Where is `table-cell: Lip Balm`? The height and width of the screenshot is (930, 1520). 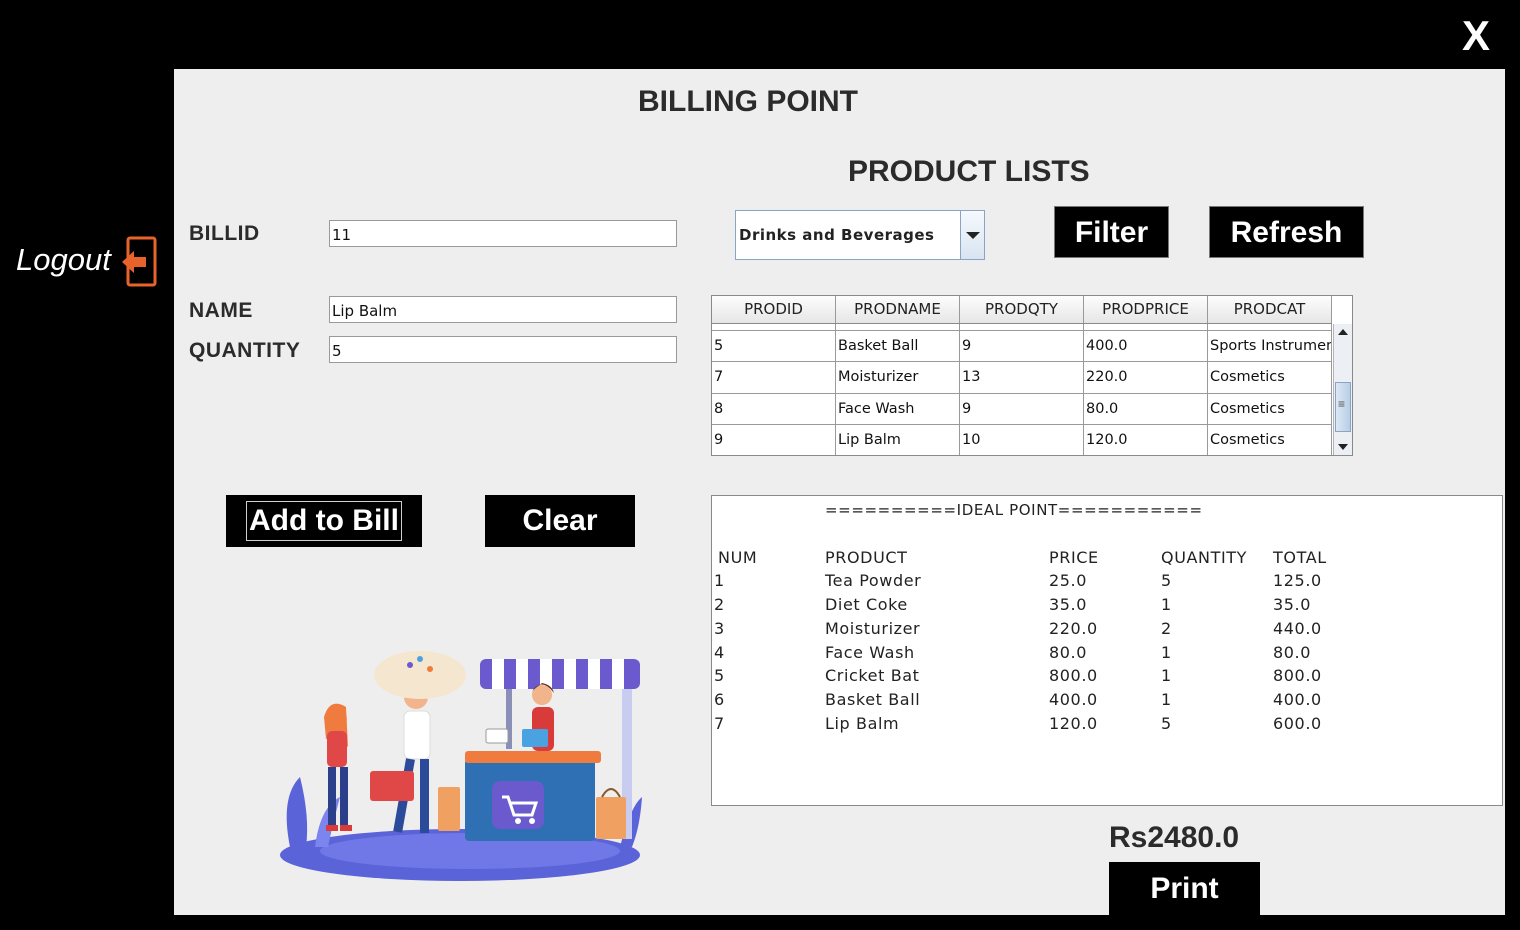
table-cell: Lip Balm is located at coordinates (898, 439).